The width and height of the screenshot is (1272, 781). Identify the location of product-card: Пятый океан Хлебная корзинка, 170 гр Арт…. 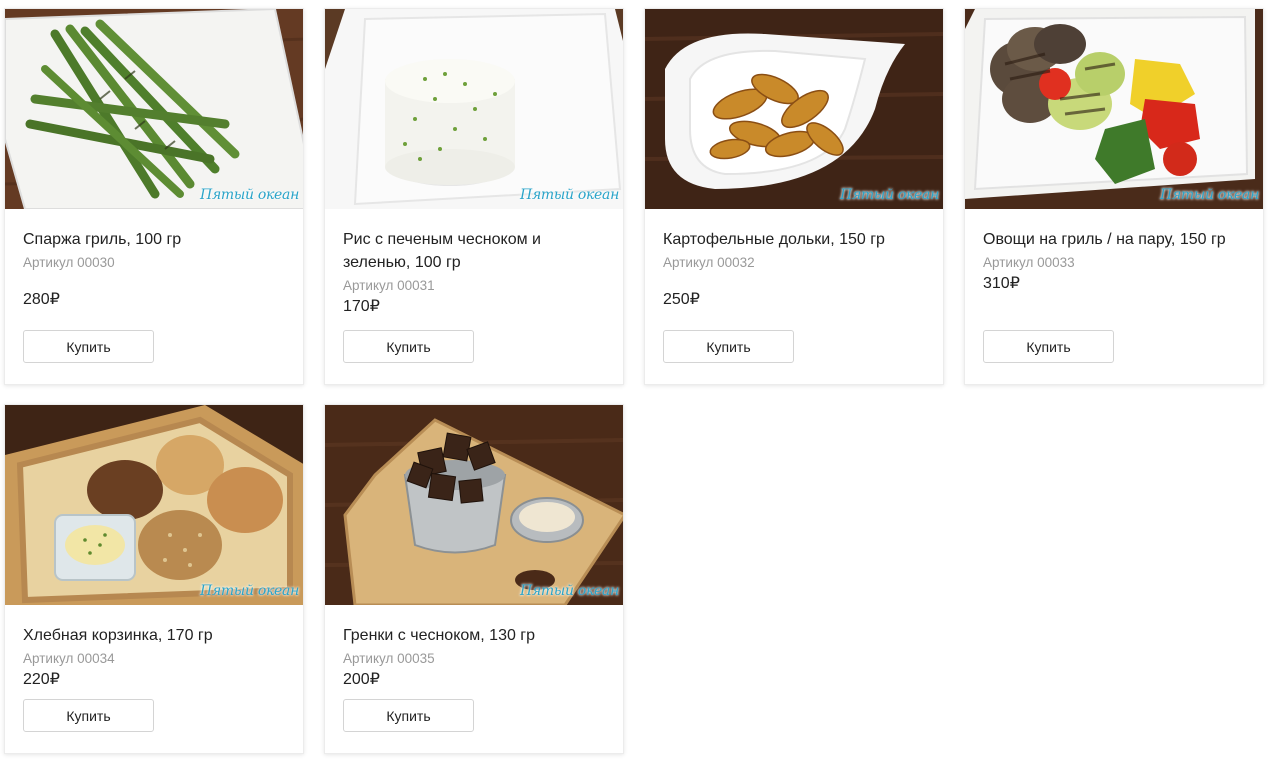
(154, 579).